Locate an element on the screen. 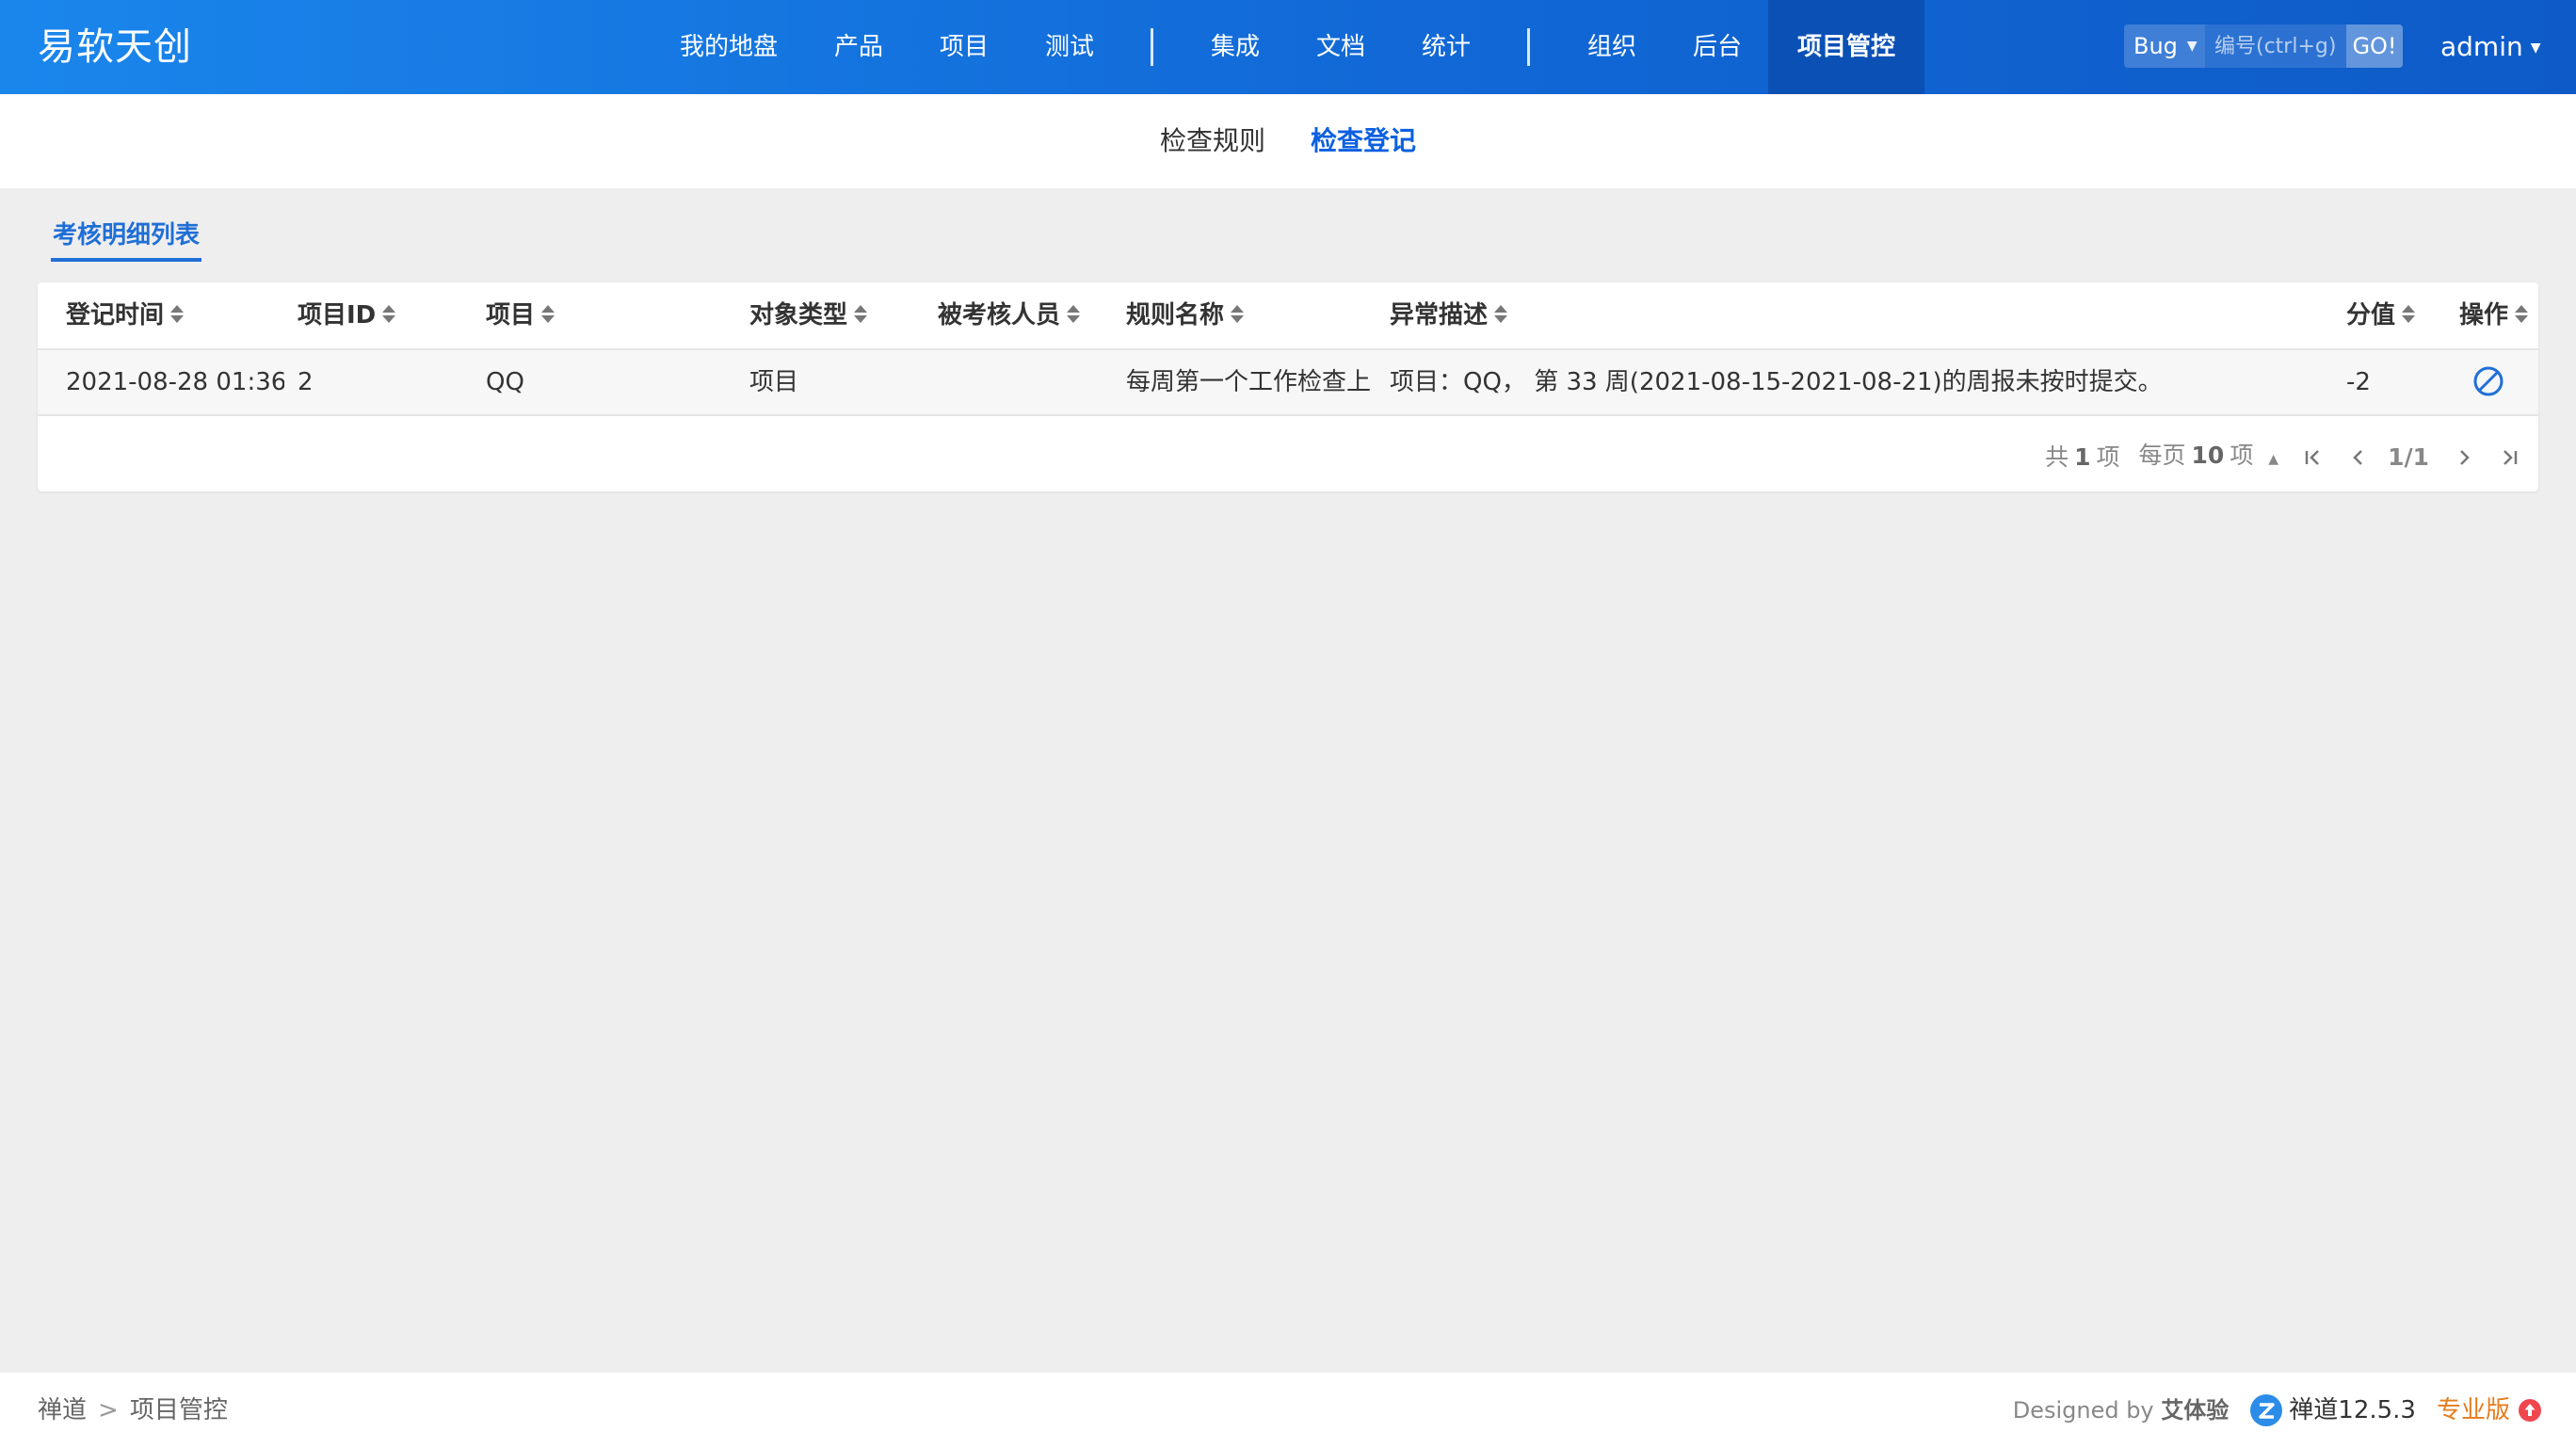  user-name: admin is located at coordinates (2481, 46).